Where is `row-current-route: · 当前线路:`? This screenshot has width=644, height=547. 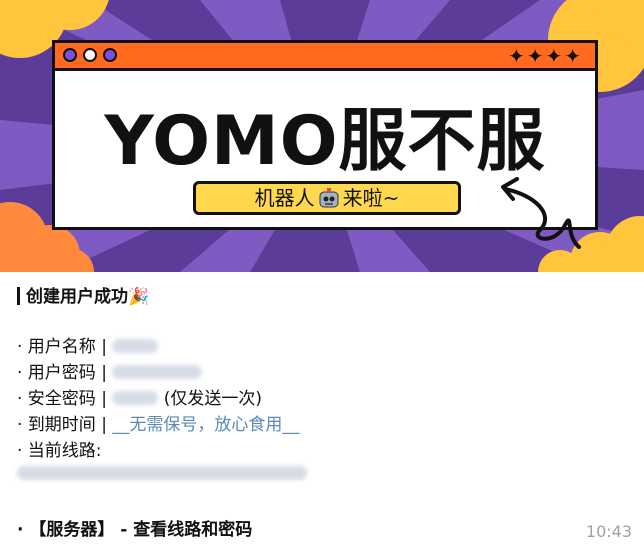 row-current-route: · 当前线路: is located at coordinates (59, 448).